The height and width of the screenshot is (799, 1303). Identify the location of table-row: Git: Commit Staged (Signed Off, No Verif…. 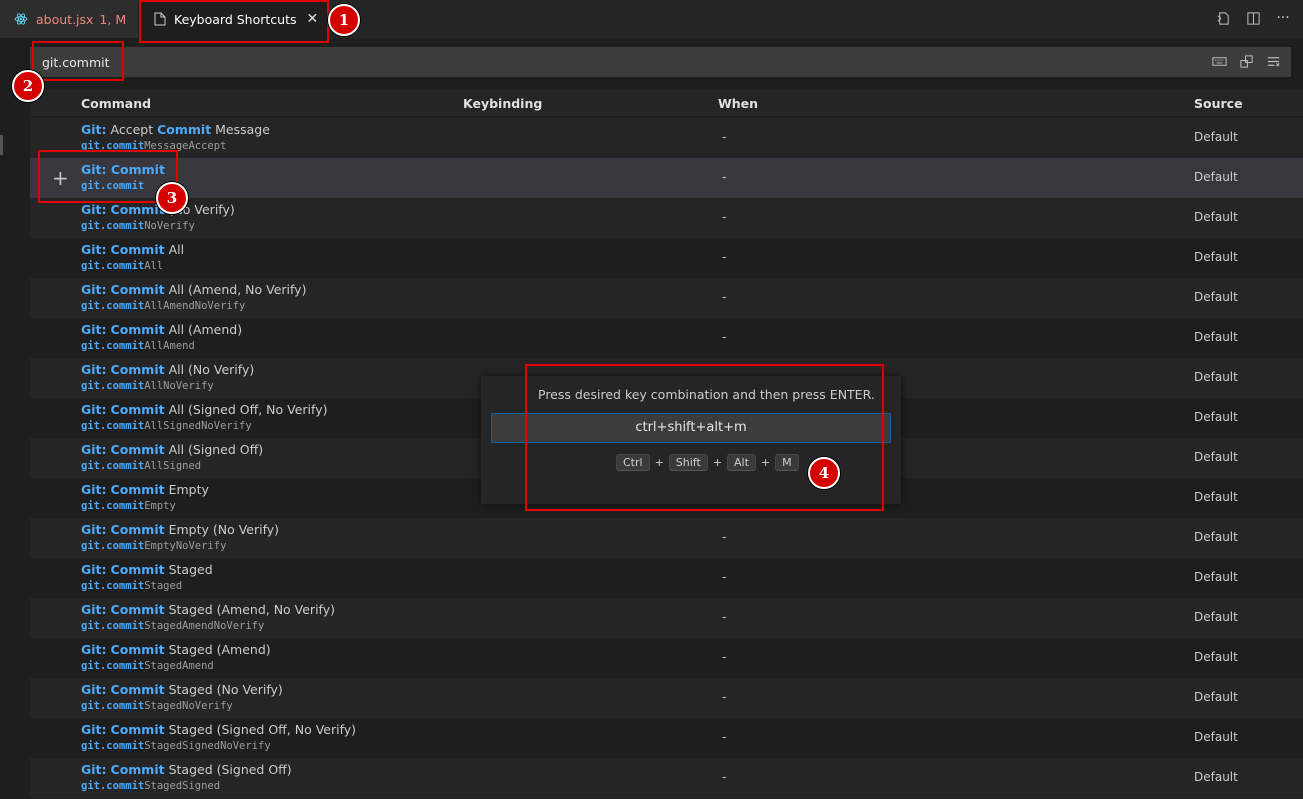
(666, 738).